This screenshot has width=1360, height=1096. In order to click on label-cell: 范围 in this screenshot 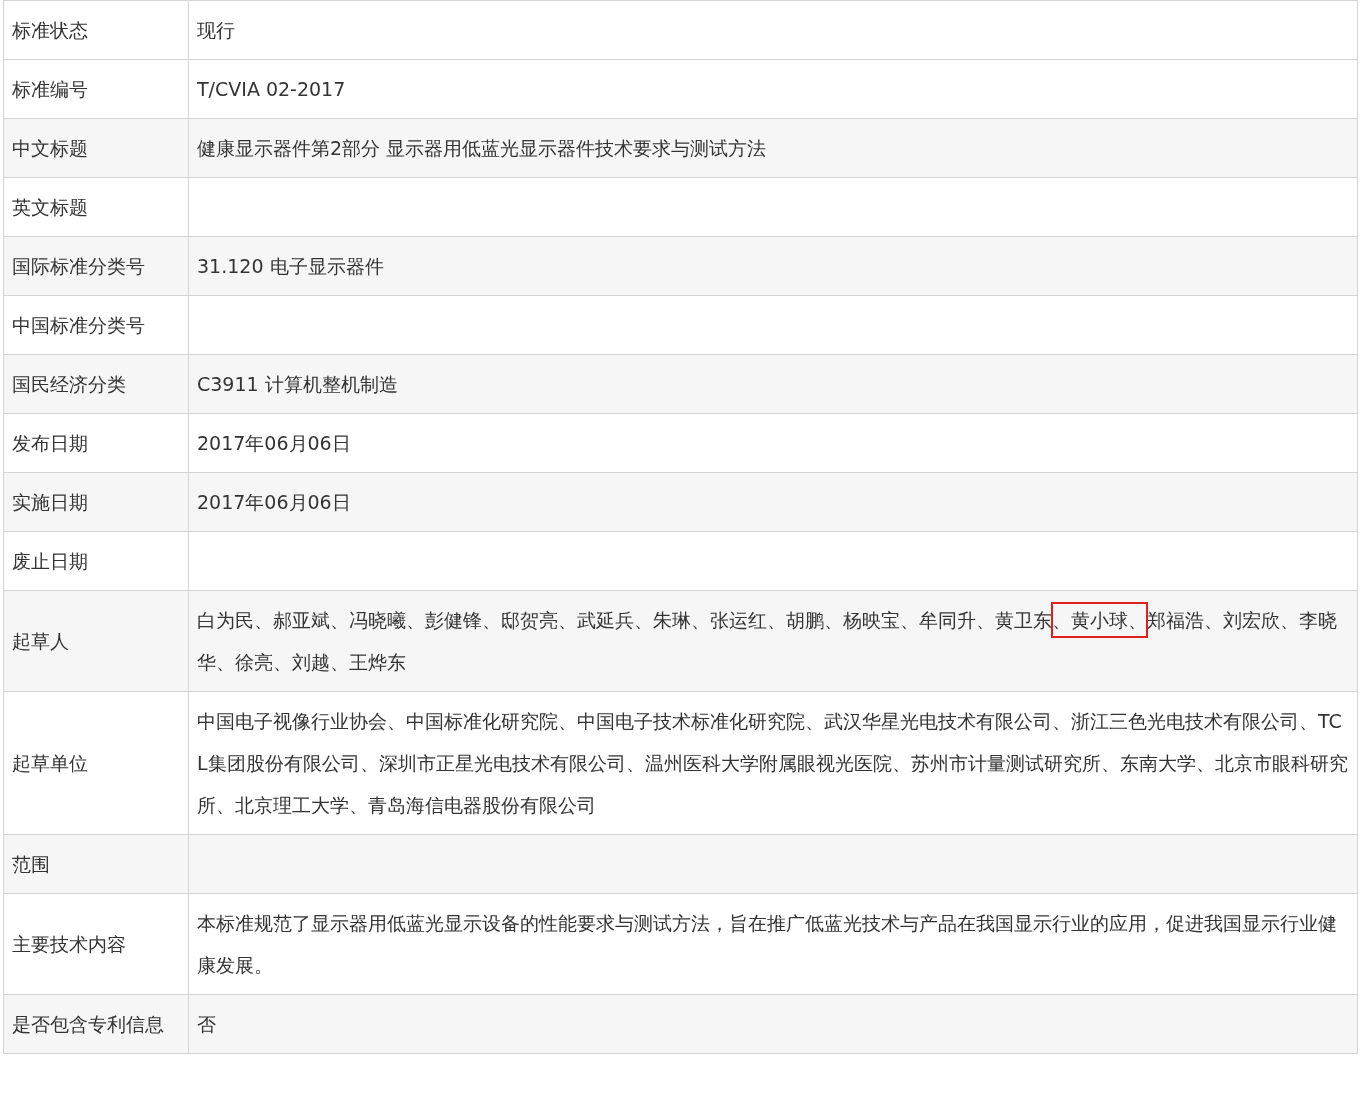, I will do `click(96, 864)`.